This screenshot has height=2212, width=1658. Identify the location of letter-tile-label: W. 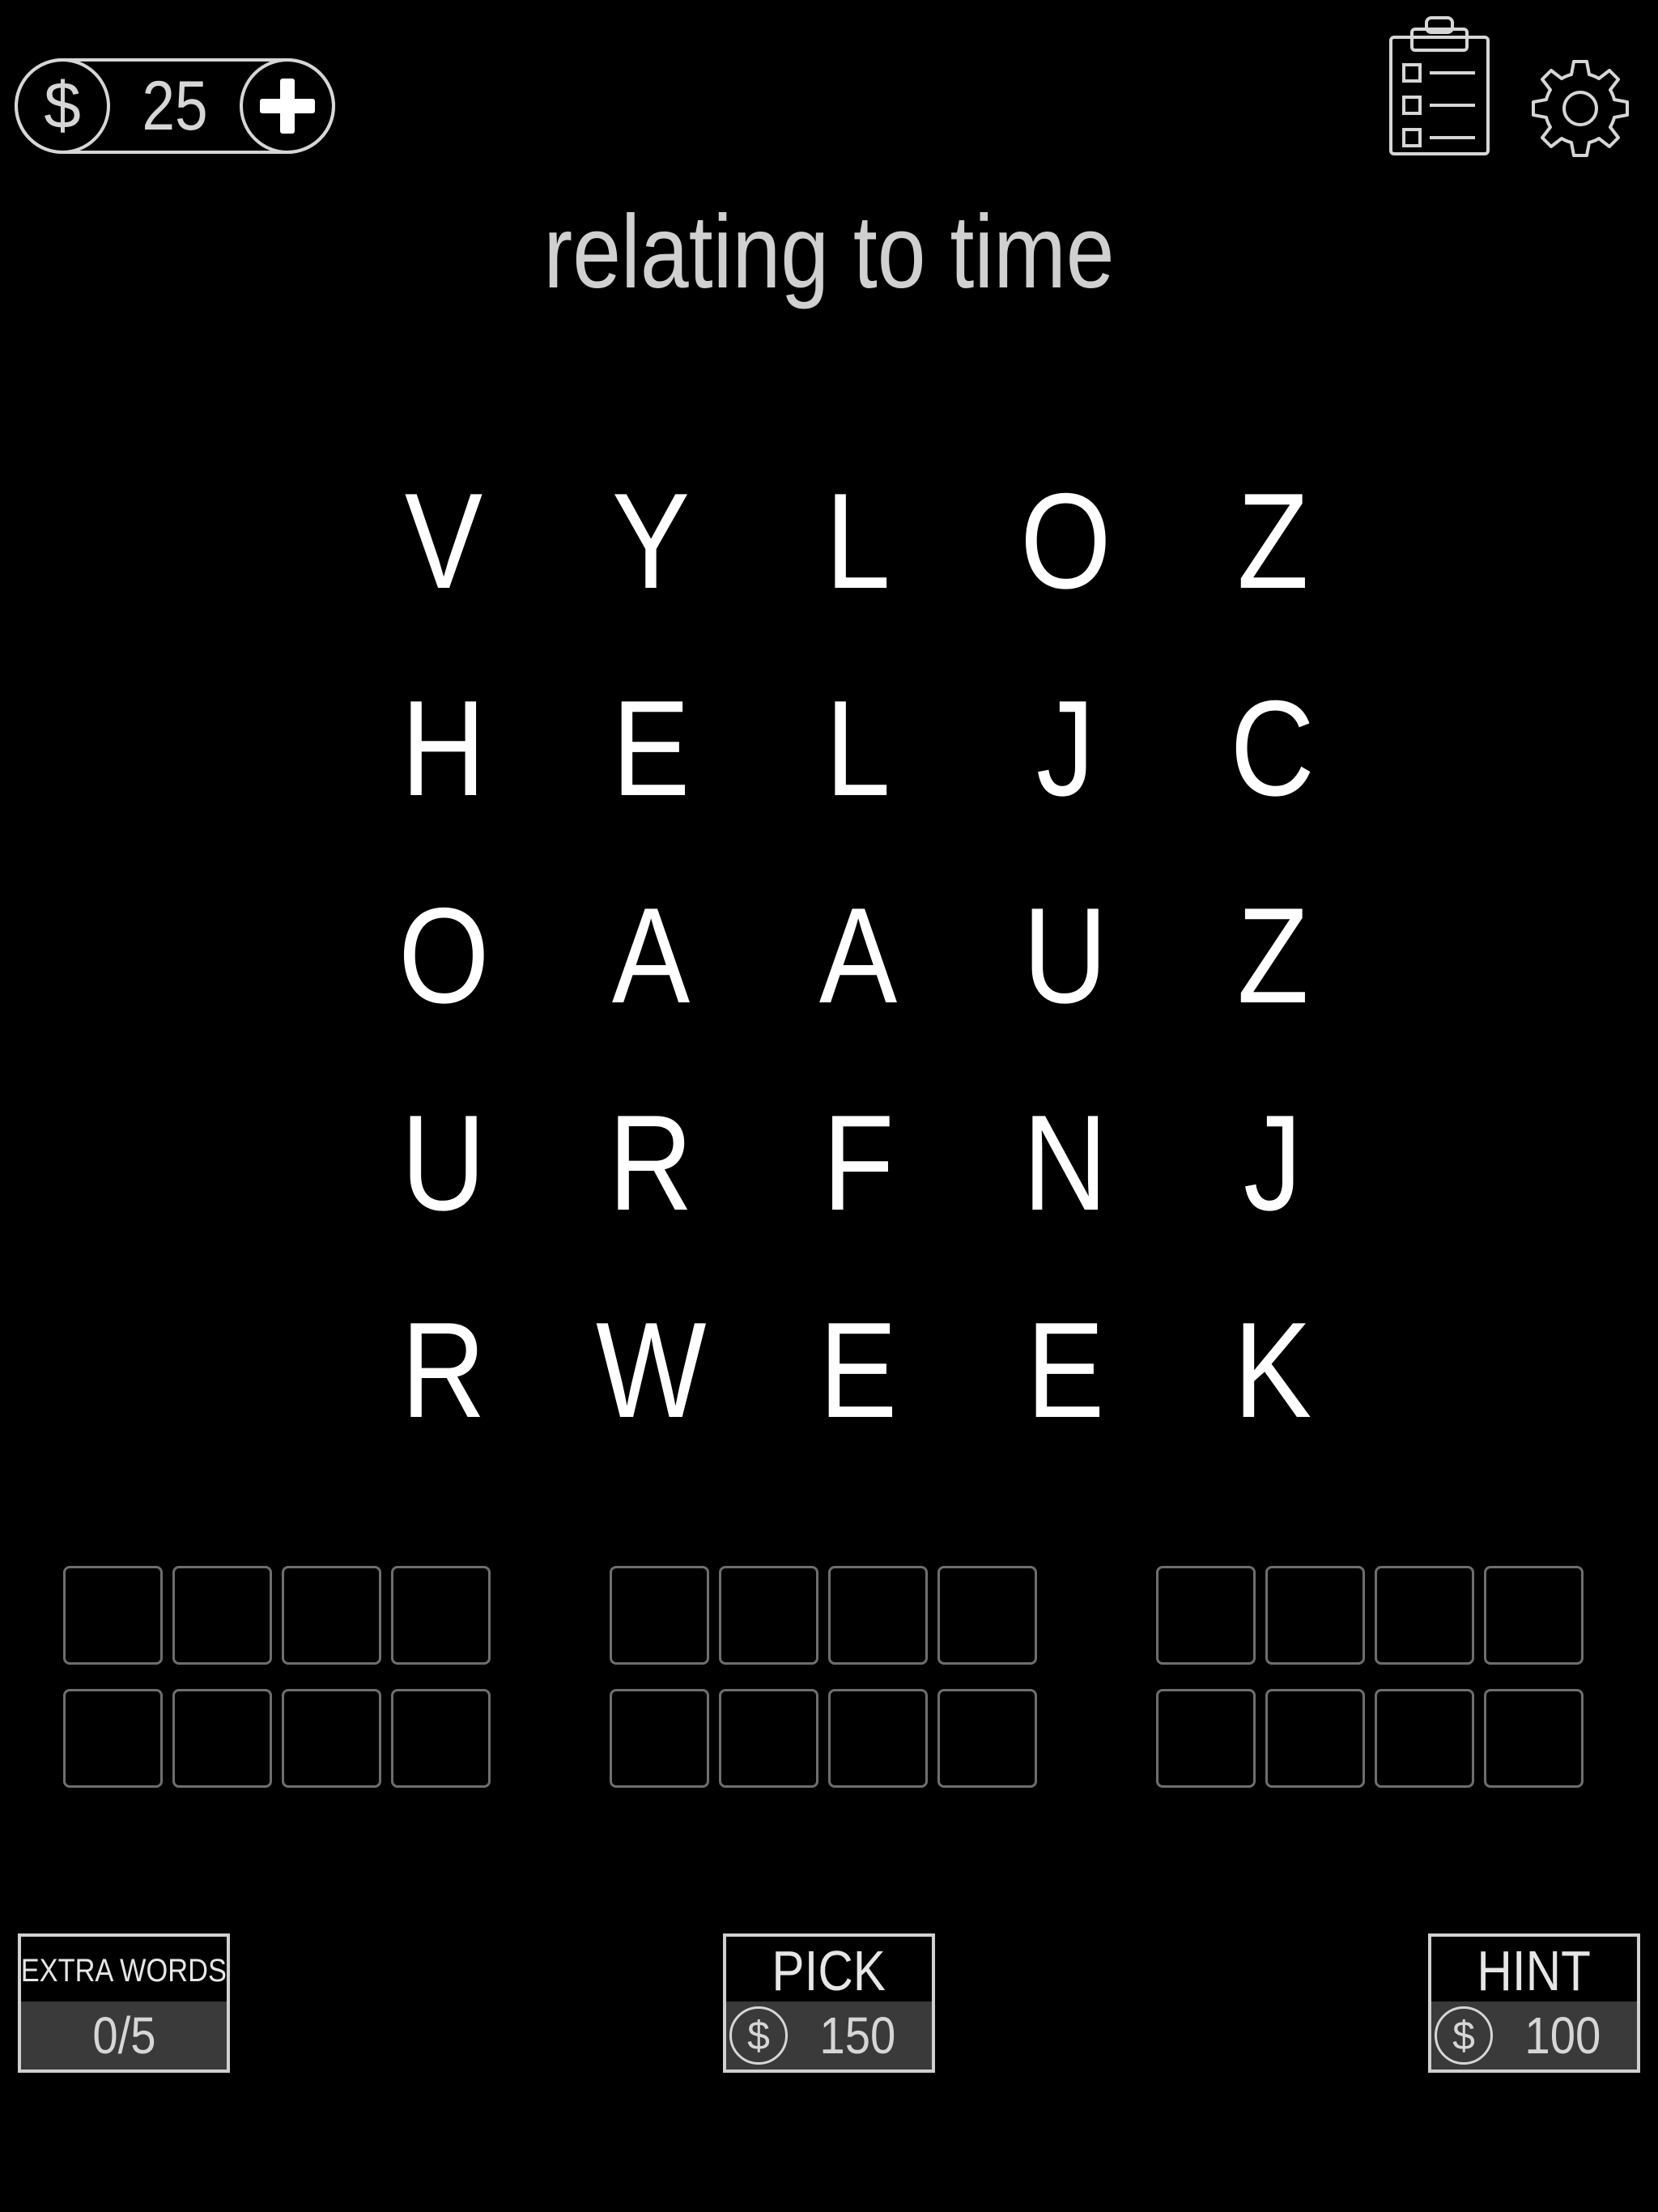
(651, 1370).